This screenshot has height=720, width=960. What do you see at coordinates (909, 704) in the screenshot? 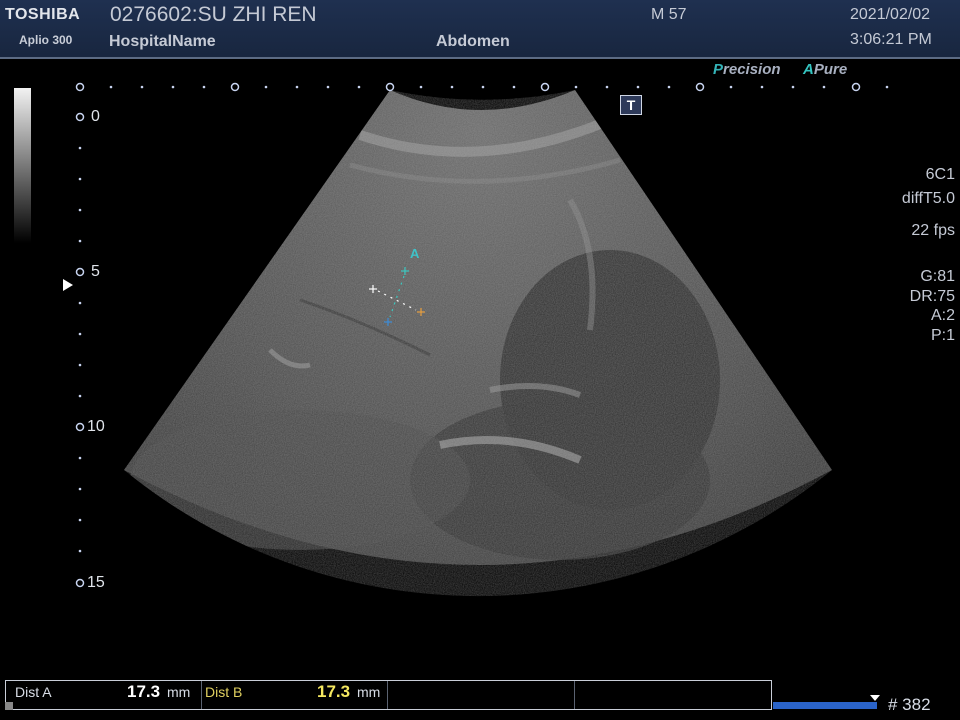
I see `frame-number: # 382` at bounding box center [909, 704].